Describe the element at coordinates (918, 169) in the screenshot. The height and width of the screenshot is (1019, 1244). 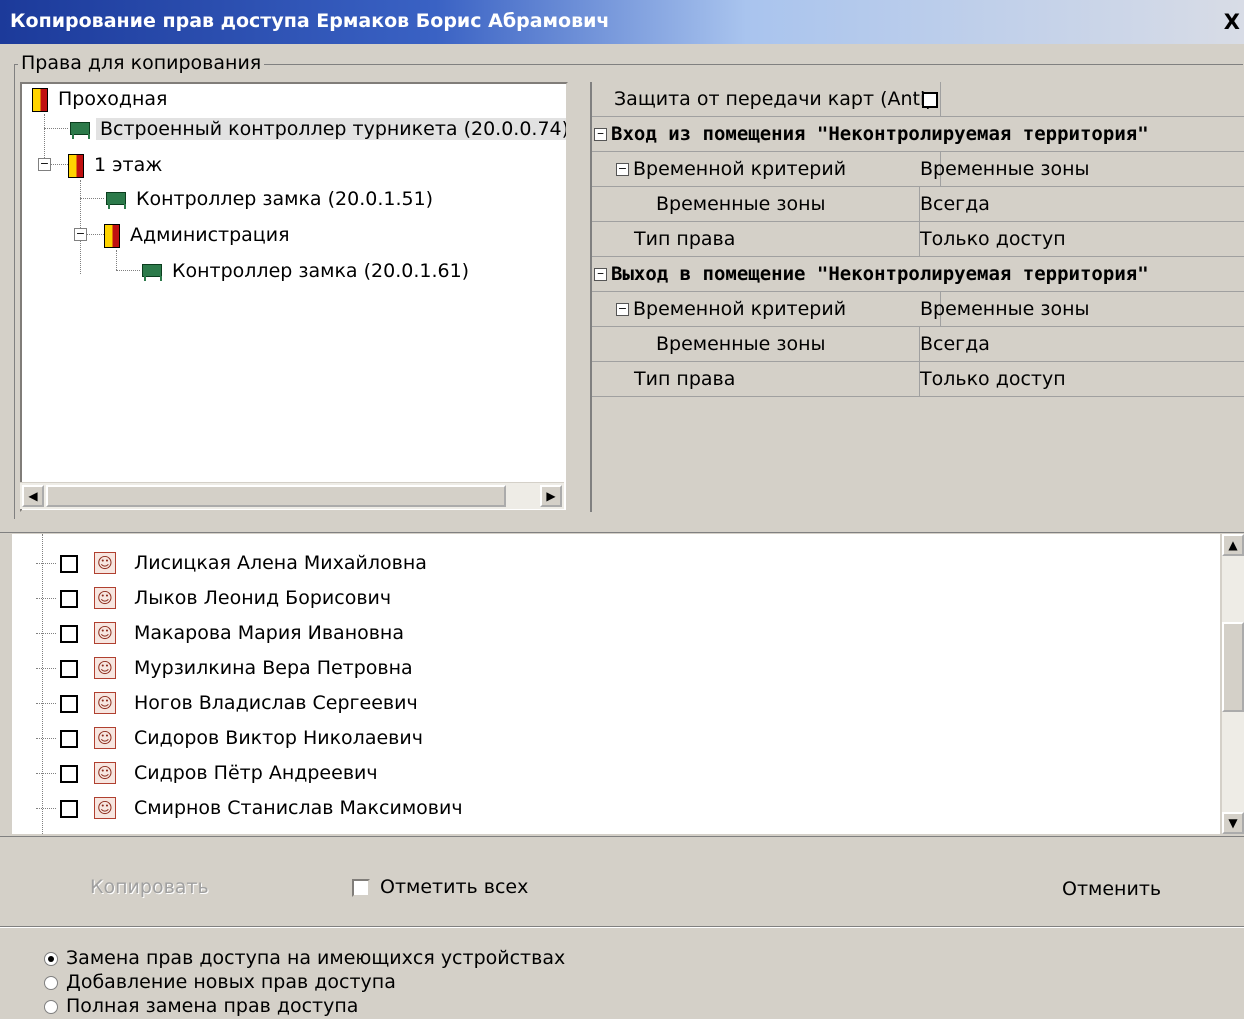
I see `prop-row-time-criterion: − Временной критерий Временные зоны` at that location.